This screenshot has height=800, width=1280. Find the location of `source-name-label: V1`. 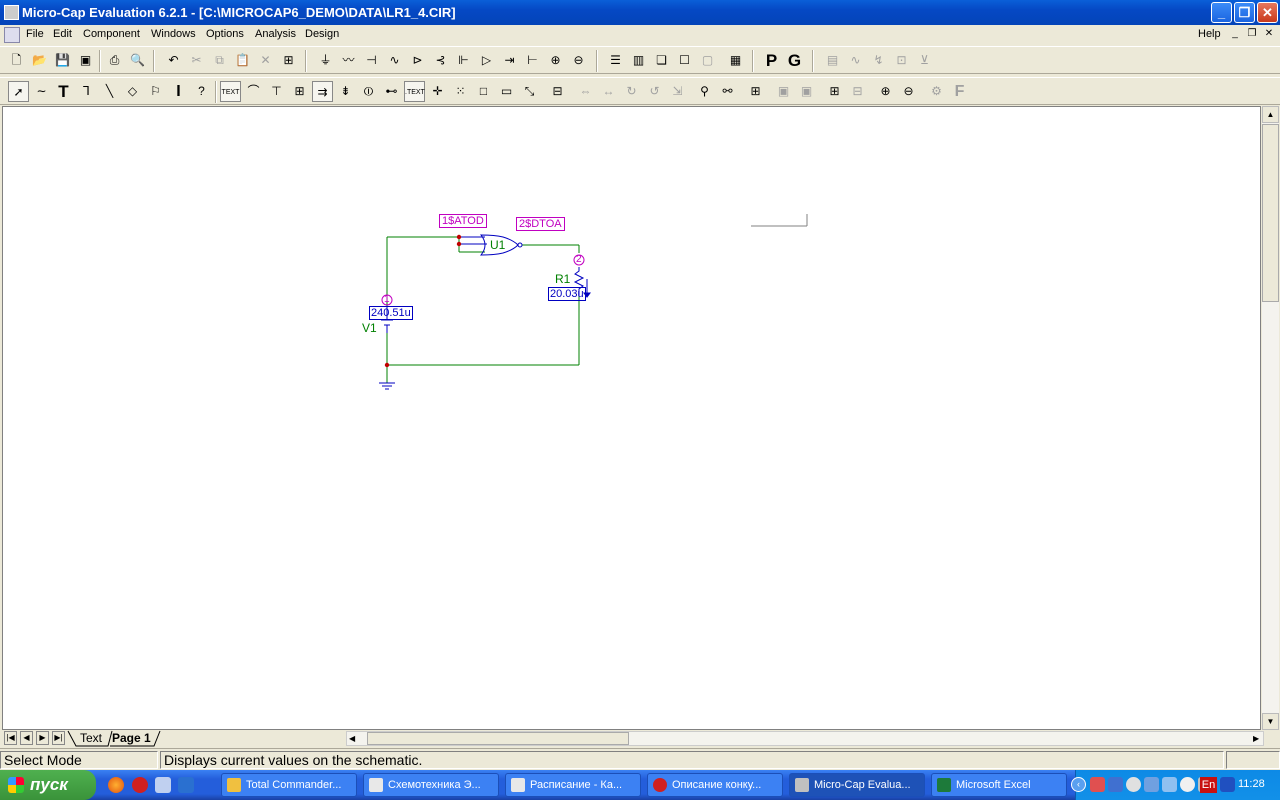

source-name-label: V1 is located at coordinates (369, 328).